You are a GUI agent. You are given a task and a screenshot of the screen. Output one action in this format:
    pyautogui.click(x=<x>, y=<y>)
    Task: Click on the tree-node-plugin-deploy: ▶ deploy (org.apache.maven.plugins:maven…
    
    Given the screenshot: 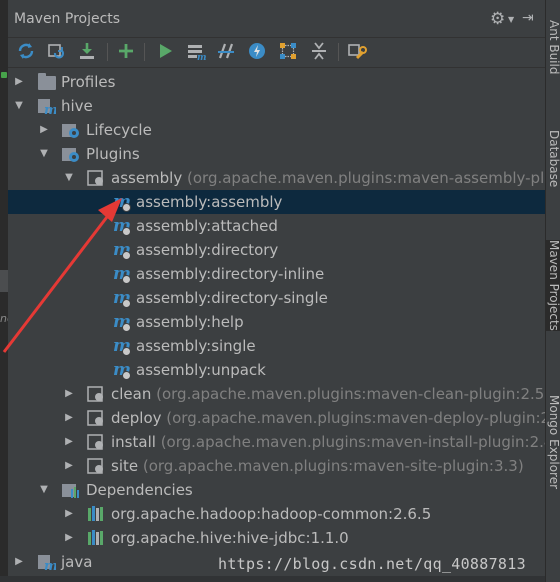 What is the action you would take?
    pyautogui.click(x=284, y=418)
    